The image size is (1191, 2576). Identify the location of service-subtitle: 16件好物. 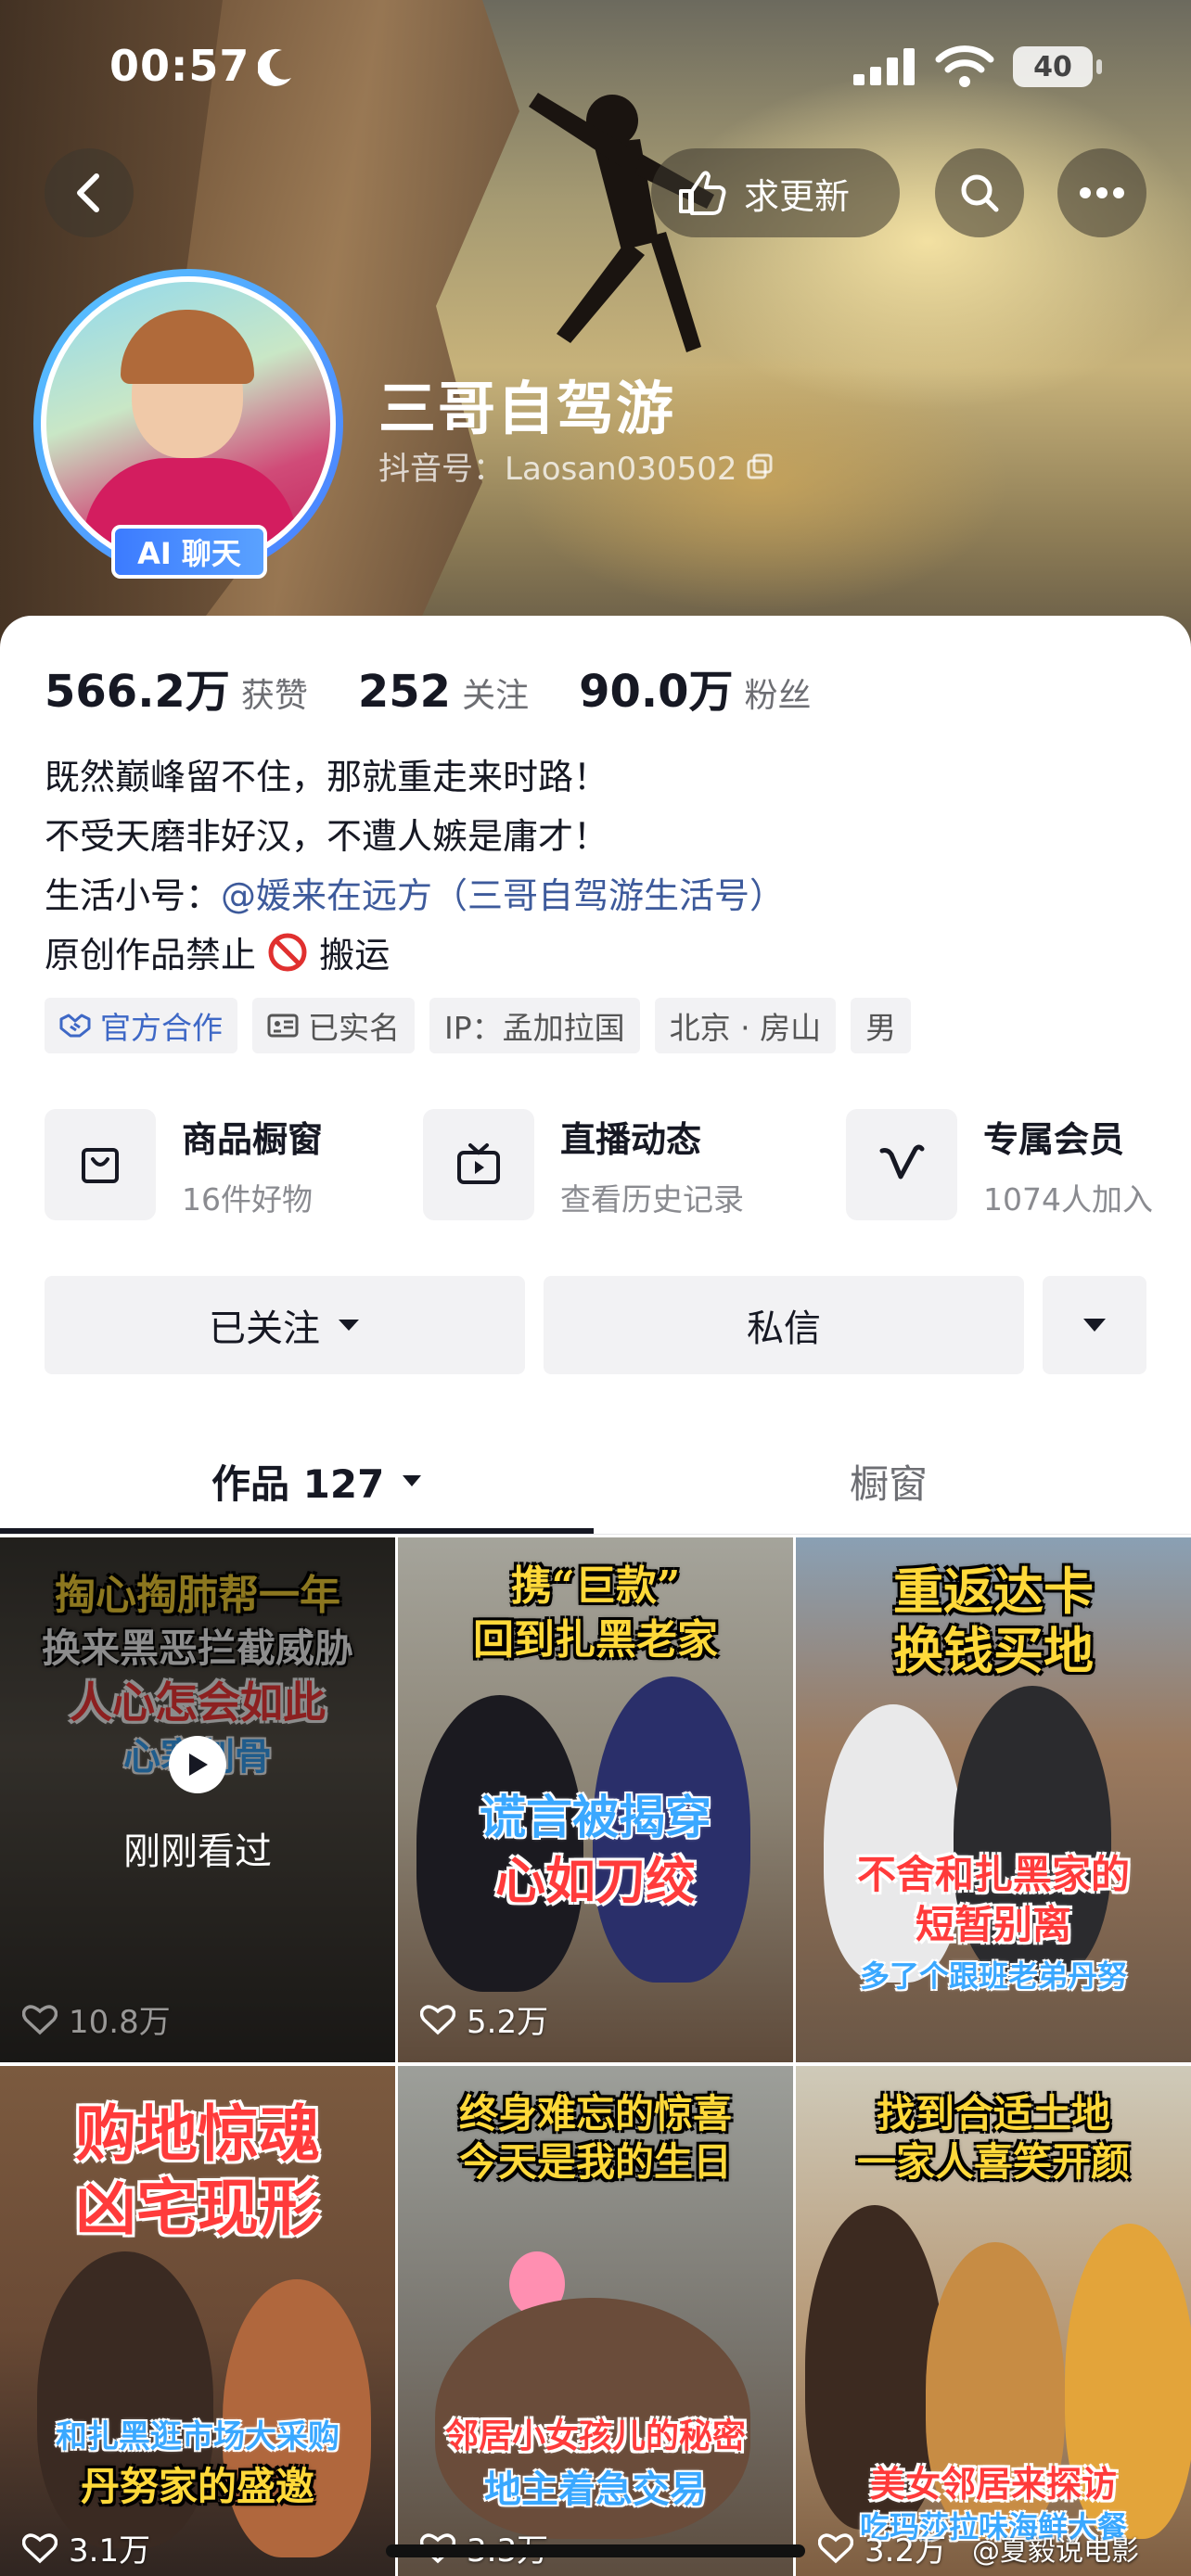
(248, 1199).